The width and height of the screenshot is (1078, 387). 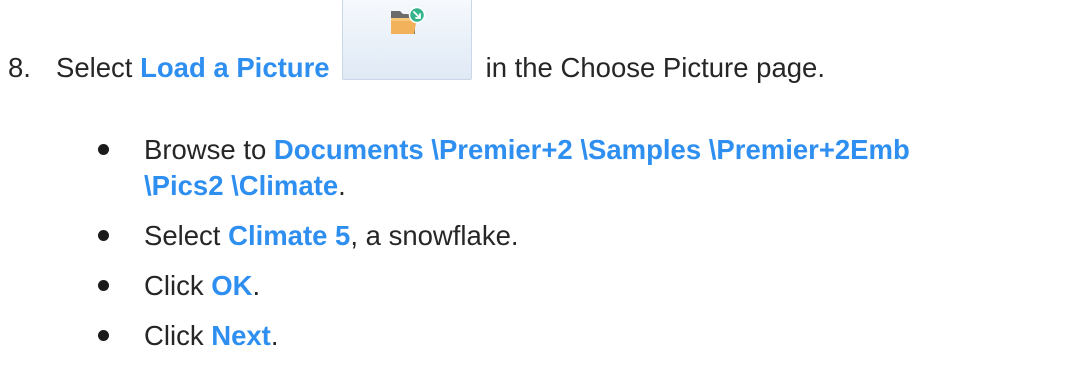 What do you see at coordinates (241, 335) in the screenshot?
I see `next-label: Next` at bounding box center [241, 335].